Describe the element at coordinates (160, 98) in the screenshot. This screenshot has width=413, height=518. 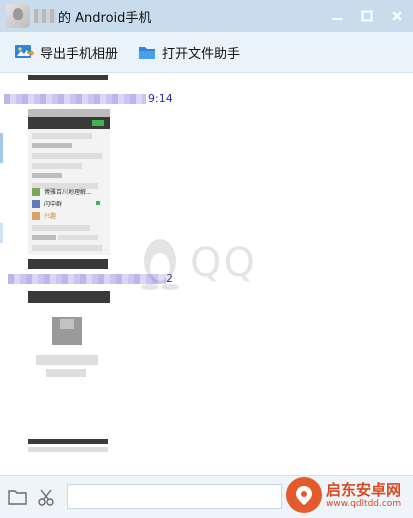
I see `message-timestamp: 9:14` at that location.